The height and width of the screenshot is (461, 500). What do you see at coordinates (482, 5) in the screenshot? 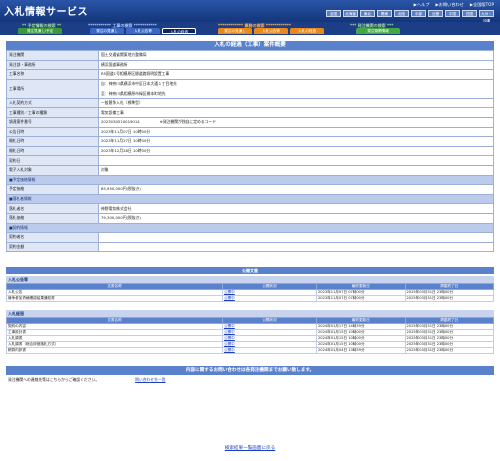
I see `national-top-link: ▶全国版TOP` at bounding box center [482, 5].